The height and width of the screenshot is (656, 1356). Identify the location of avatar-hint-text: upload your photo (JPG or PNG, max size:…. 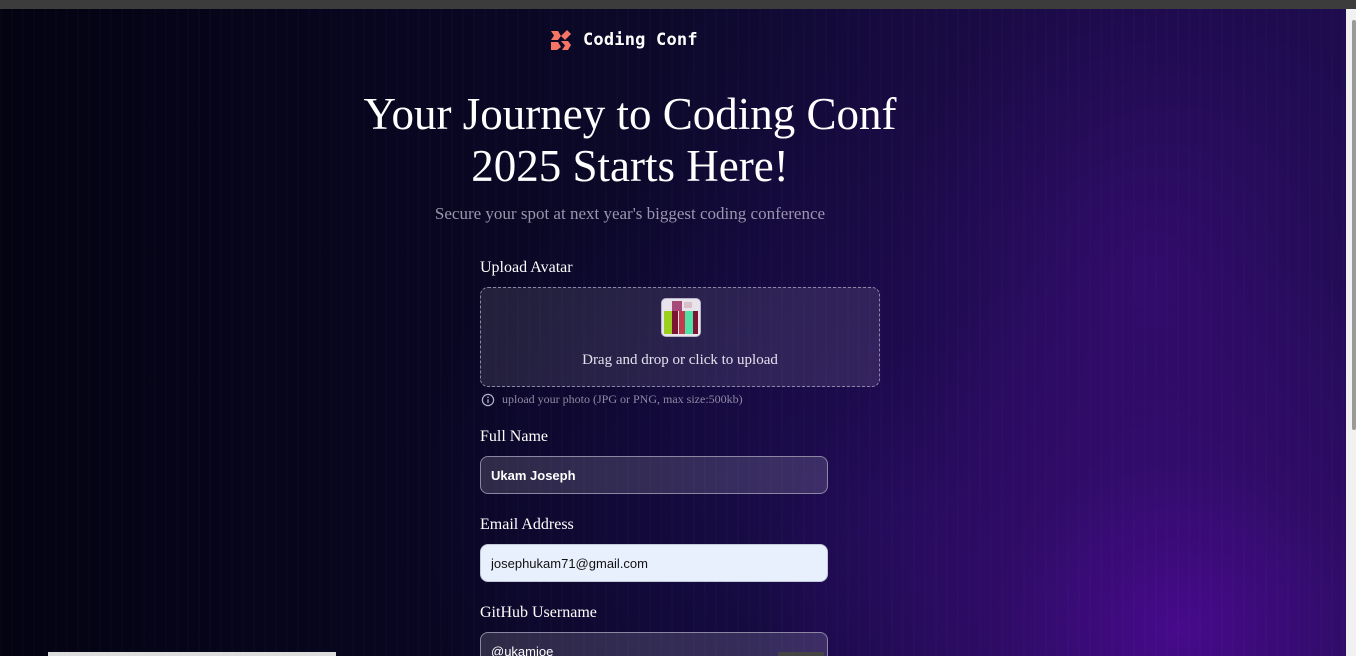
(622, 399).